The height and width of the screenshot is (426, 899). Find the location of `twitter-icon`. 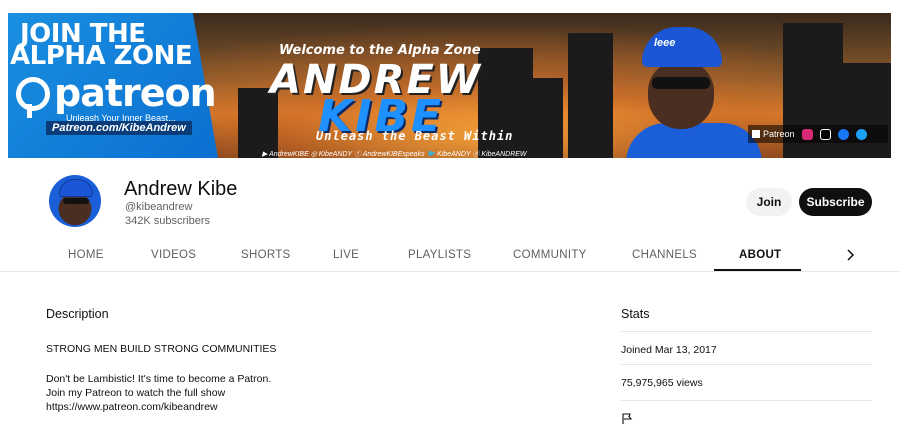

twitter-icon is located at coordinates (861, 134).